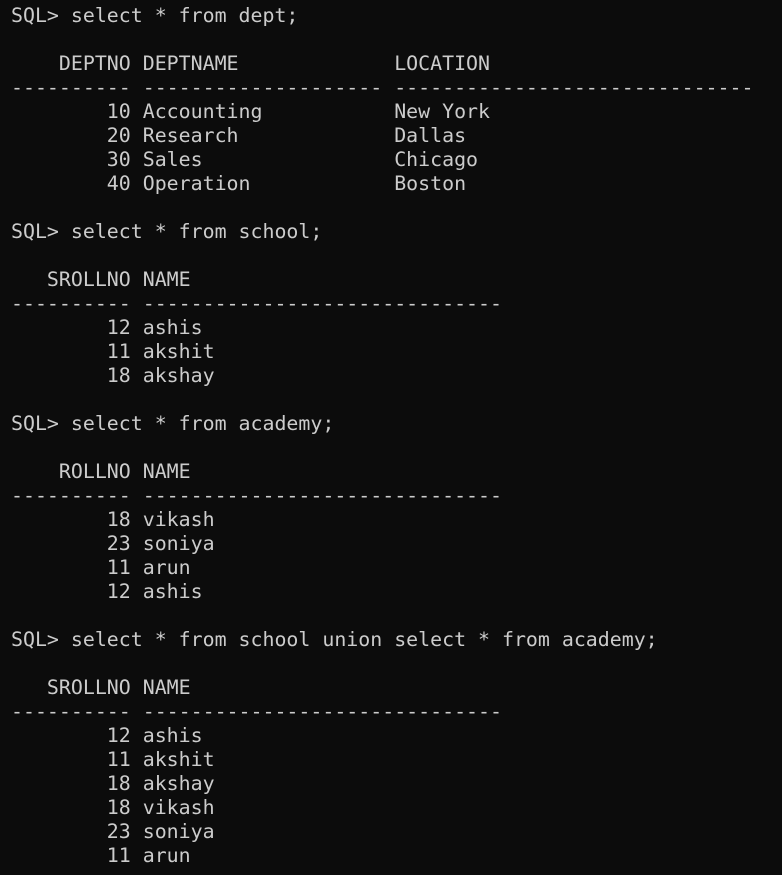  What do you see at coordinates (167, 231) in the screenshot?
I see `command-line: SQL> select * from school;` at bounding box center [167, 231].